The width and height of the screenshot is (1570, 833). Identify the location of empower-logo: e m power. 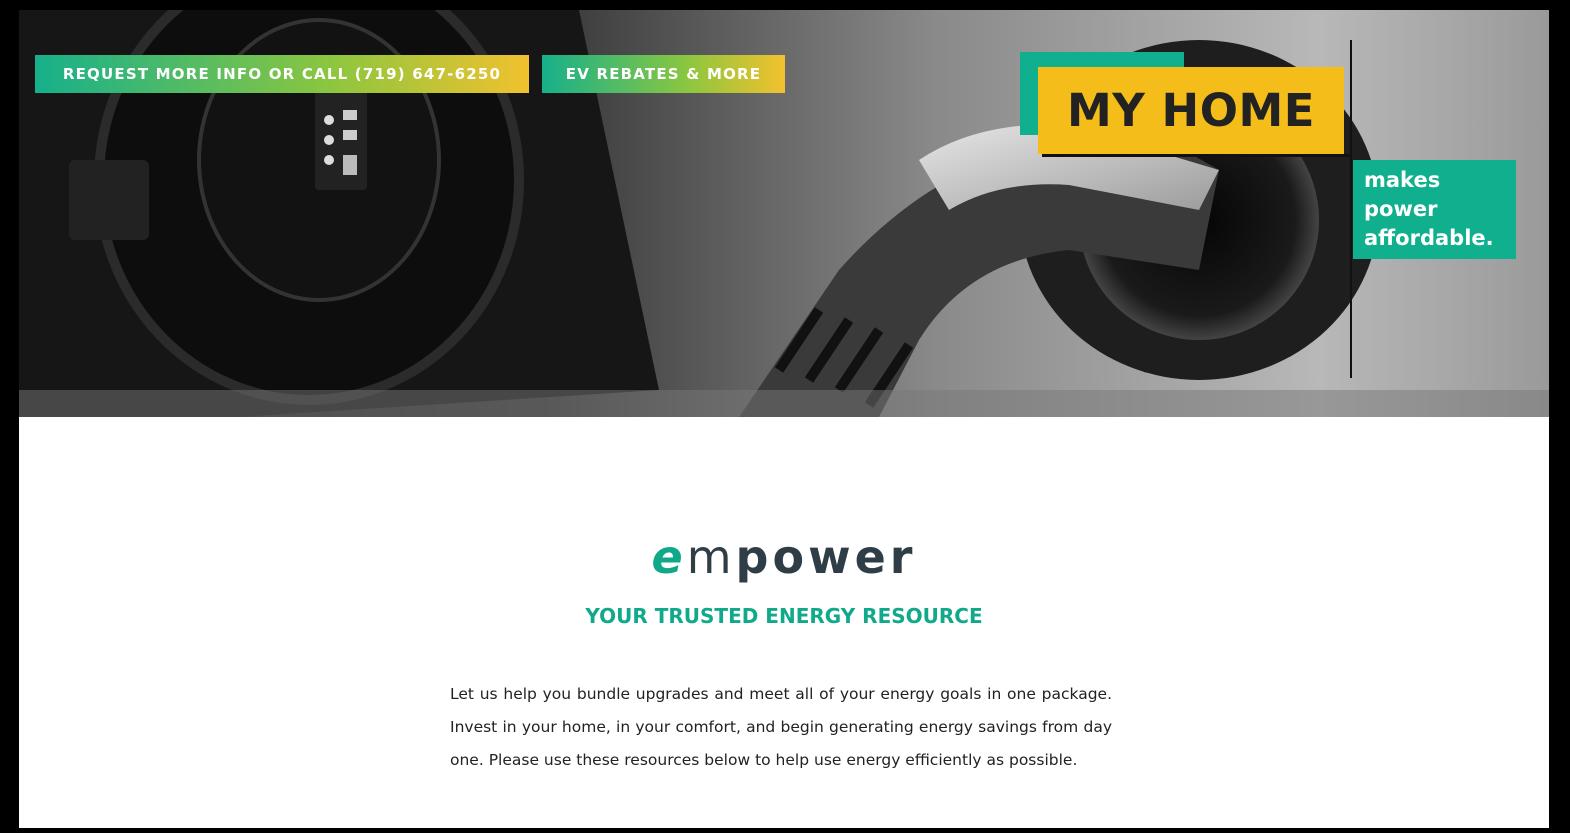
(784, 560).